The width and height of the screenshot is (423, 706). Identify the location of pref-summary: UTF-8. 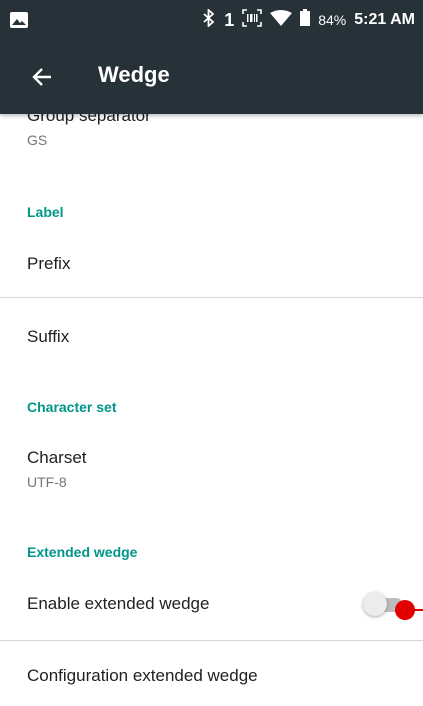
(47, 482).